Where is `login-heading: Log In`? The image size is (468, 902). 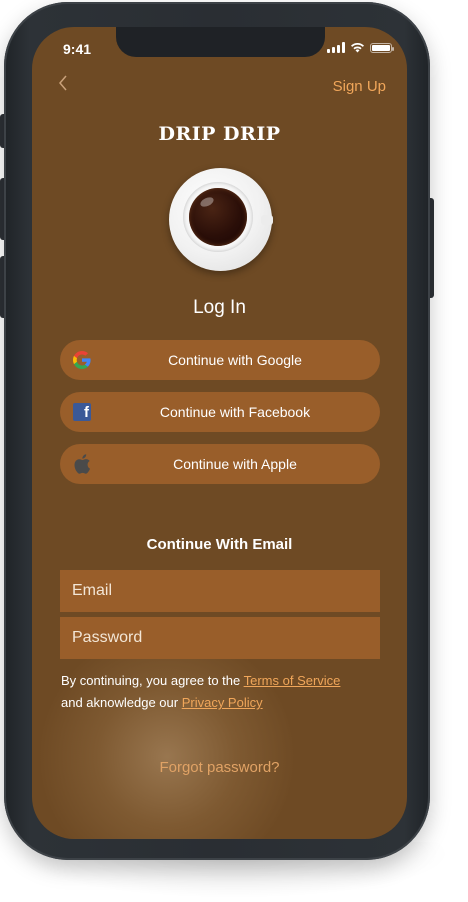 login-heading: Log In is located at coordinates (219, 307).